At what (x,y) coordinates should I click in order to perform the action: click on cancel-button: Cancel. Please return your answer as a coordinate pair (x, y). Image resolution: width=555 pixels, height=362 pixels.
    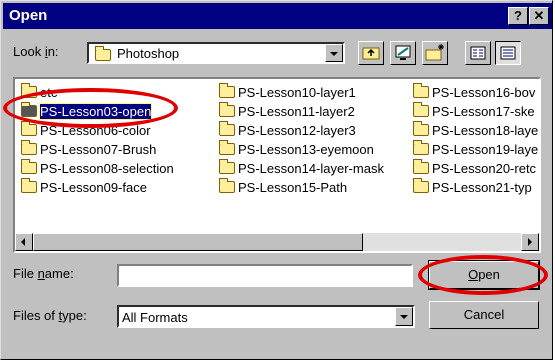
    Looking at the image, I should click on (484, 315).